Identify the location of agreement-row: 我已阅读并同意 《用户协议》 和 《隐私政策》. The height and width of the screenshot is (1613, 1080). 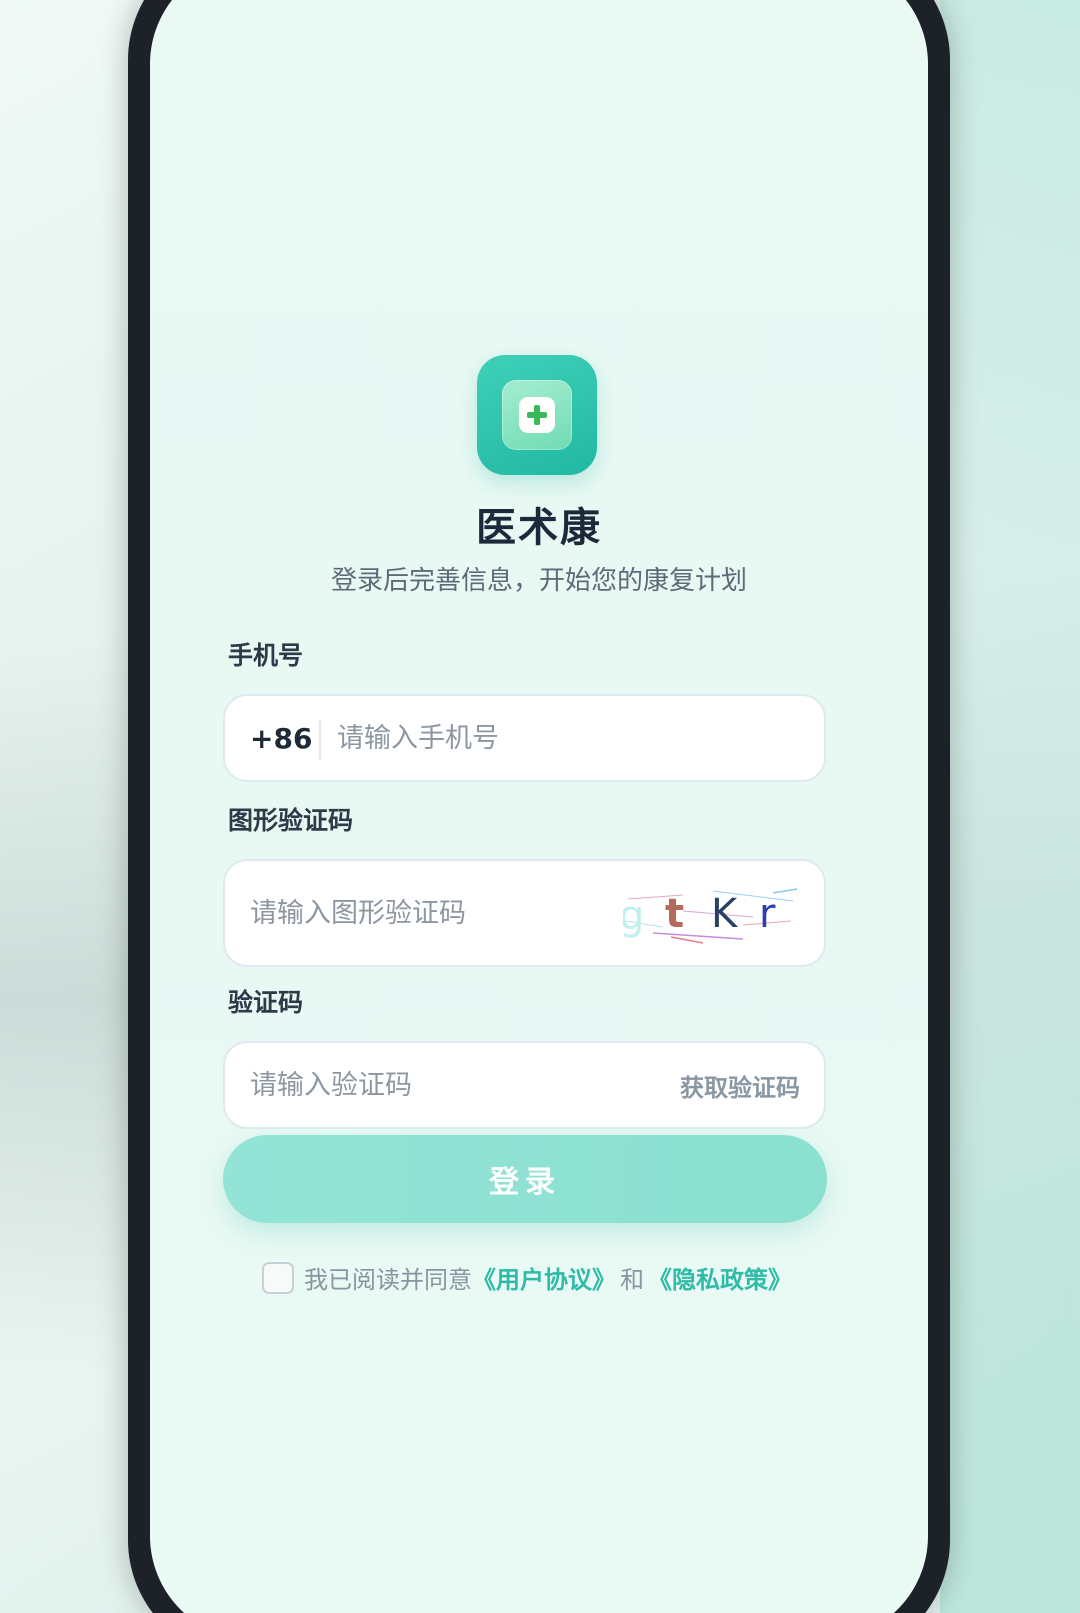
(527, 1277).